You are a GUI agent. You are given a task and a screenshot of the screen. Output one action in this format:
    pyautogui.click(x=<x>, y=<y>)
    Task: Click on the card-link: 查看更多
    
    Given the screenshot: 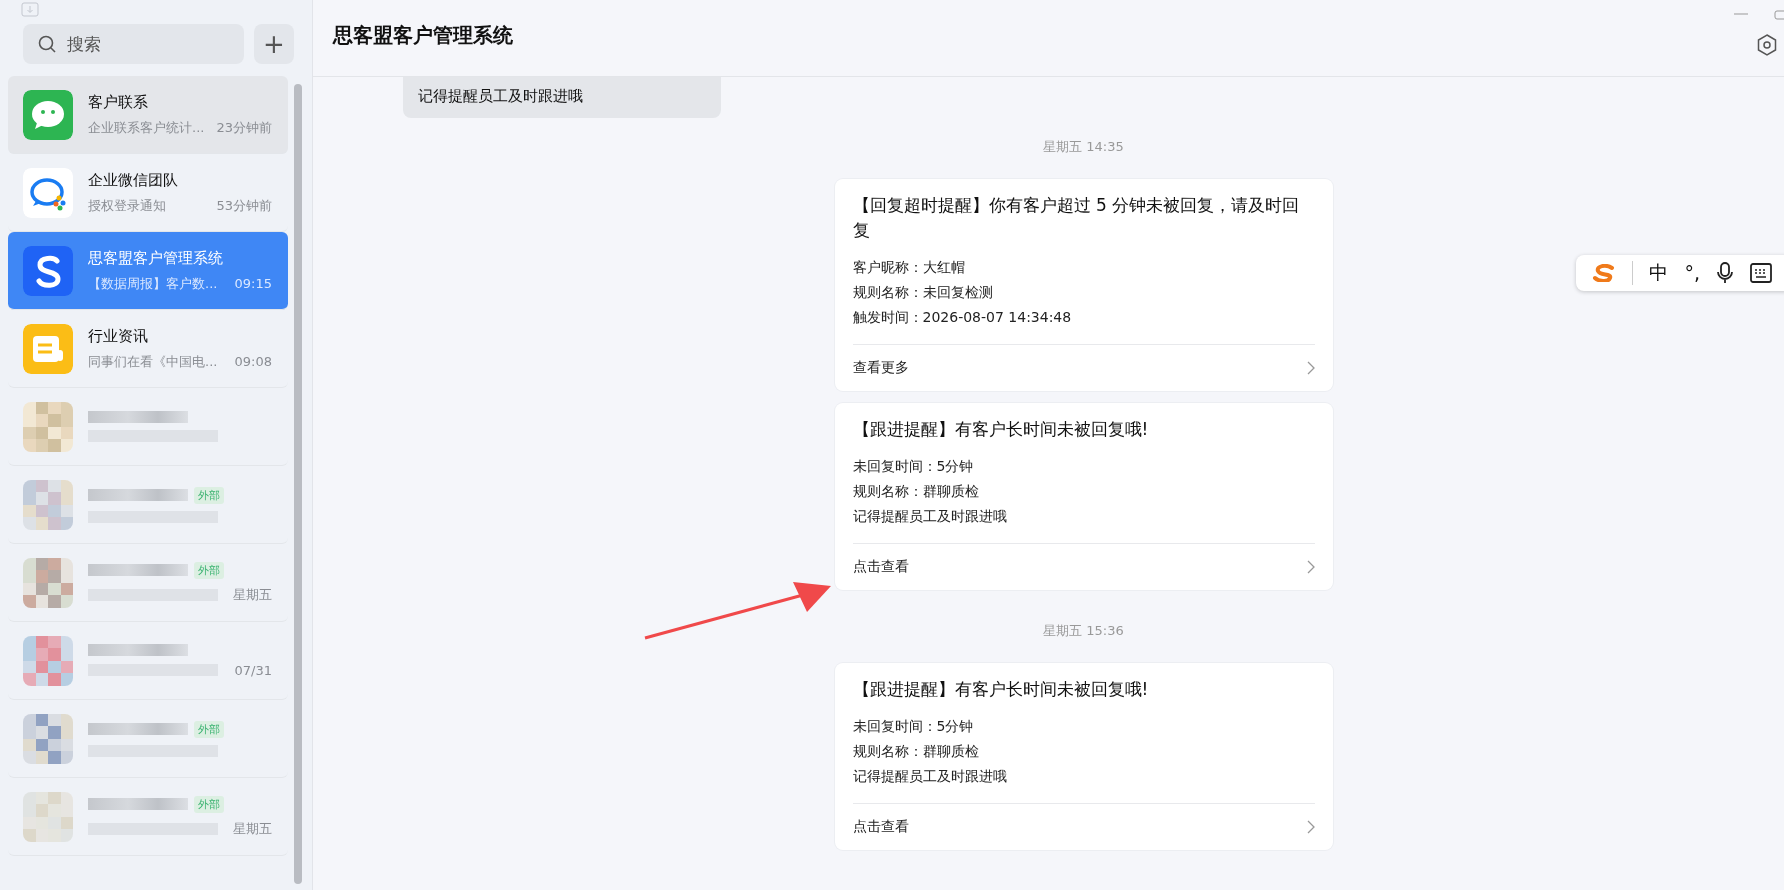 What is the action you would take?
    pyautogui.click(x=1083, y=368)
    